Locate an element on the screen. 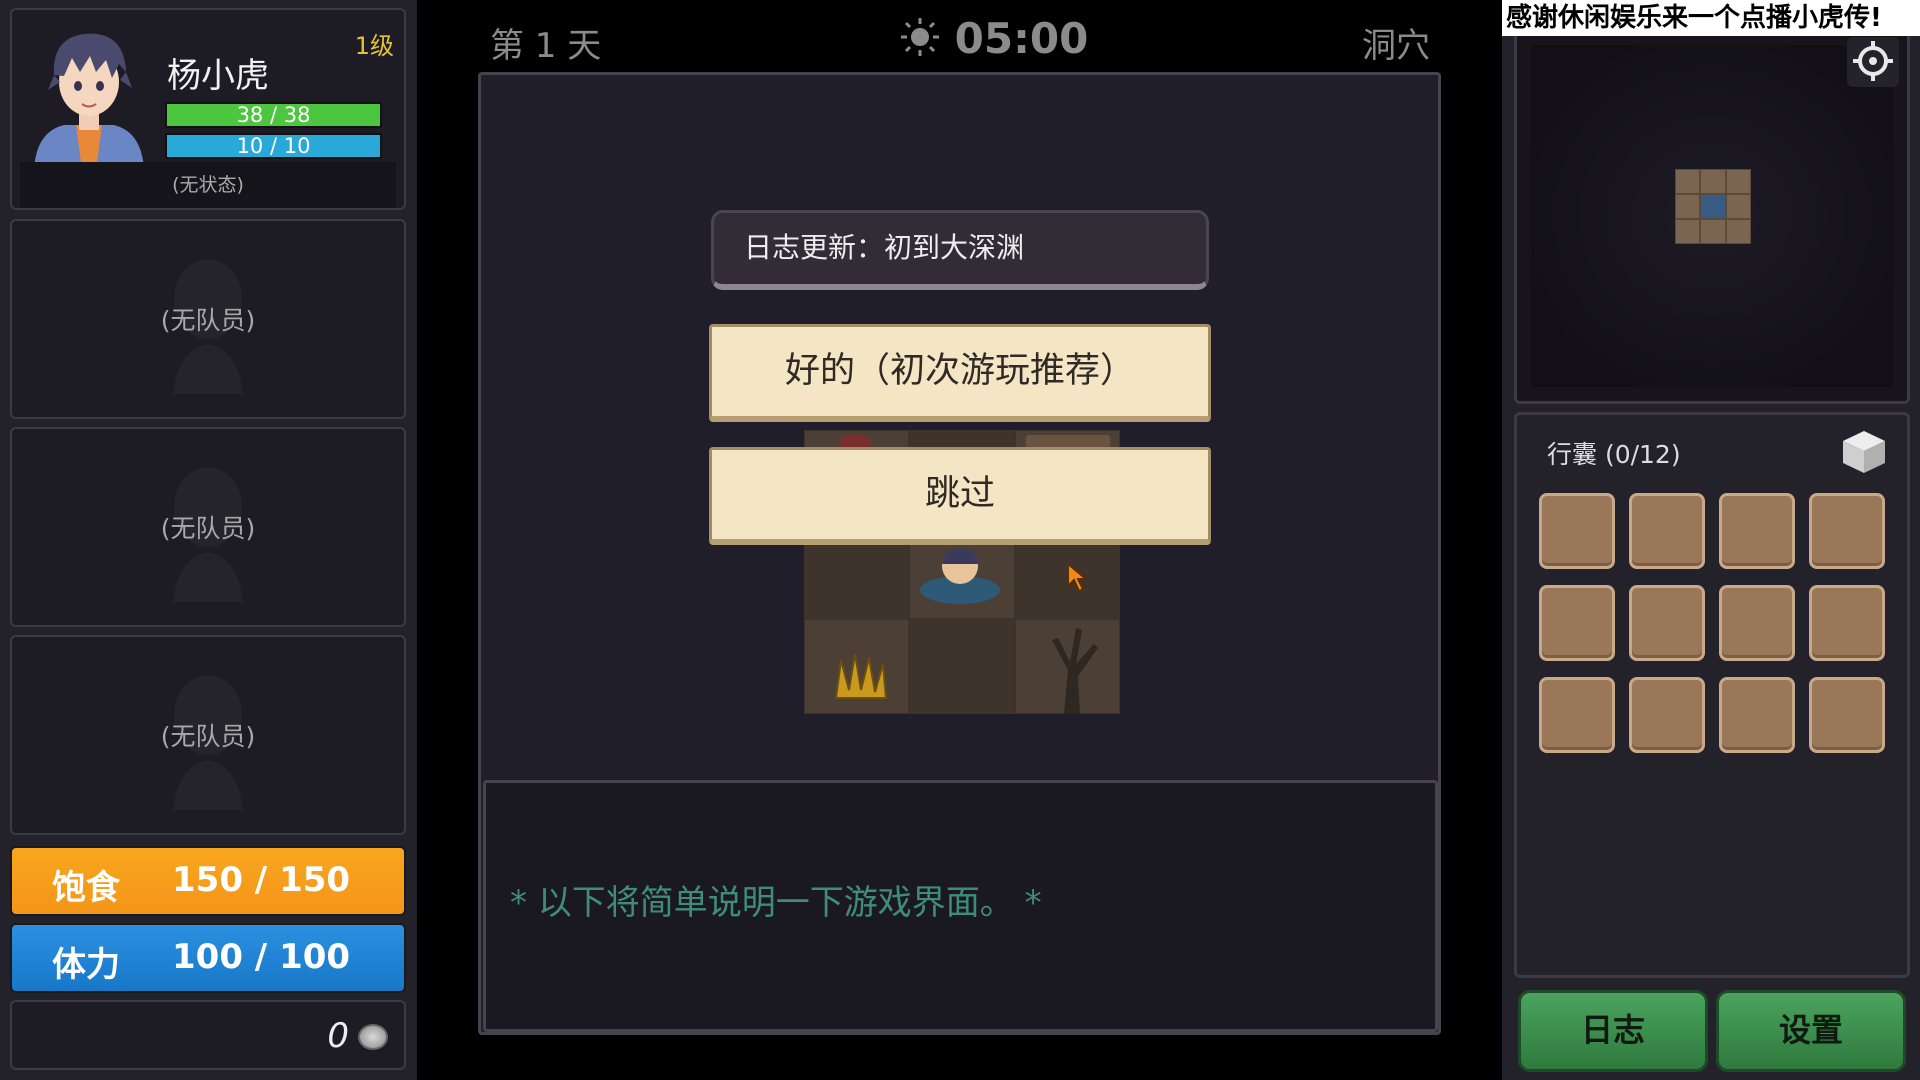  party-slot-2: (无队员) is located at coordinates (208, 527).